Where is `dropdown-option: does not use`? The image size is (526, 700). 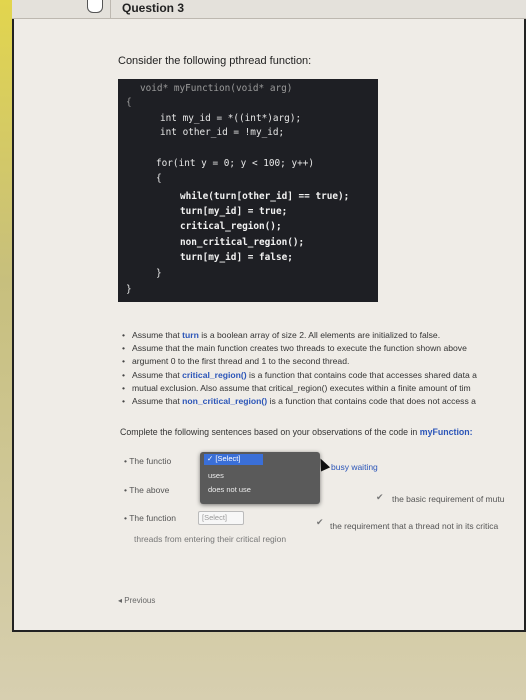 dropdown-option: does not use is located at coordinates (229, 489).